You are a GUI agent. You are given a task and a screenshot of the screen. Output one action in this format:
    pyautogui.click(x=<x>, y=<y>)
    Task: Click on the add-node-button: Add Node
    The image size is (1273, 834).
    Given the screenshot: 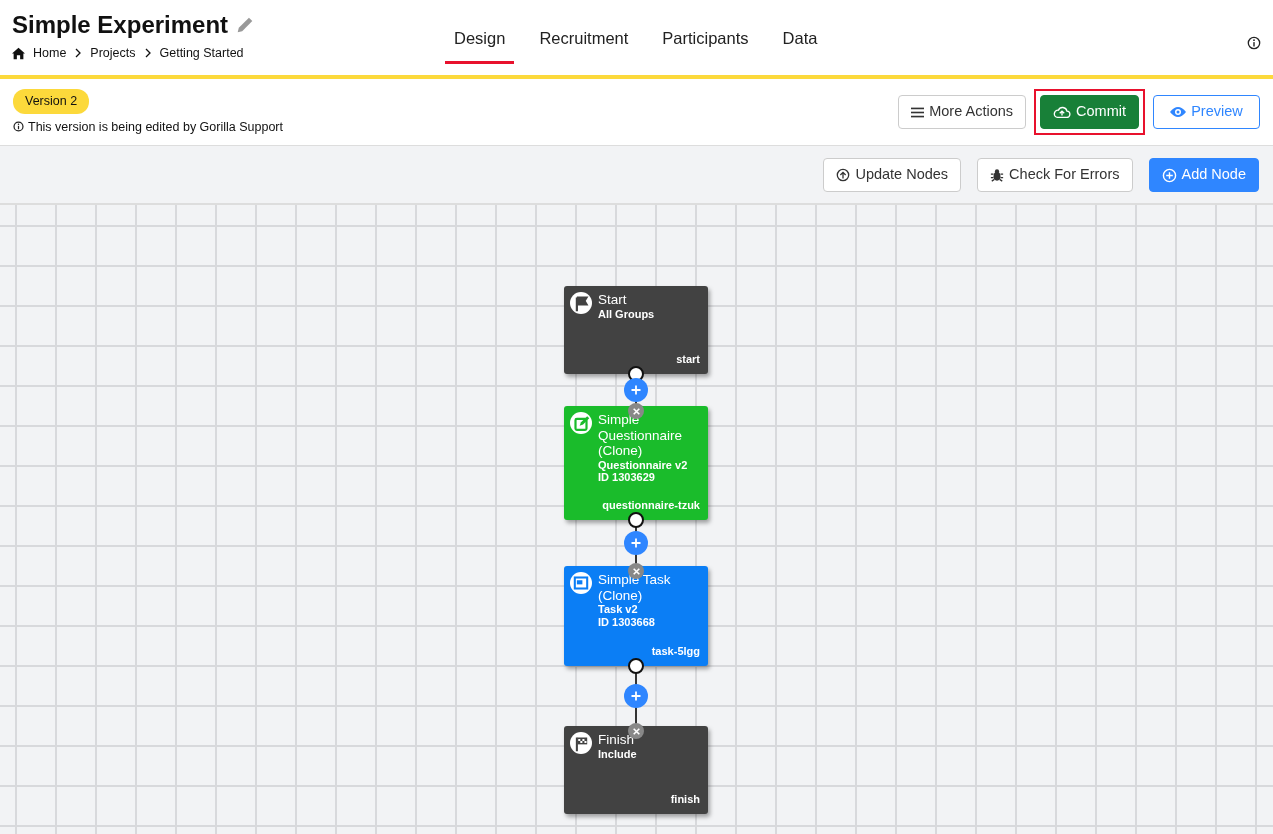 What is the action you would take?
    pyautogui.click(x=1203, y=175)
    